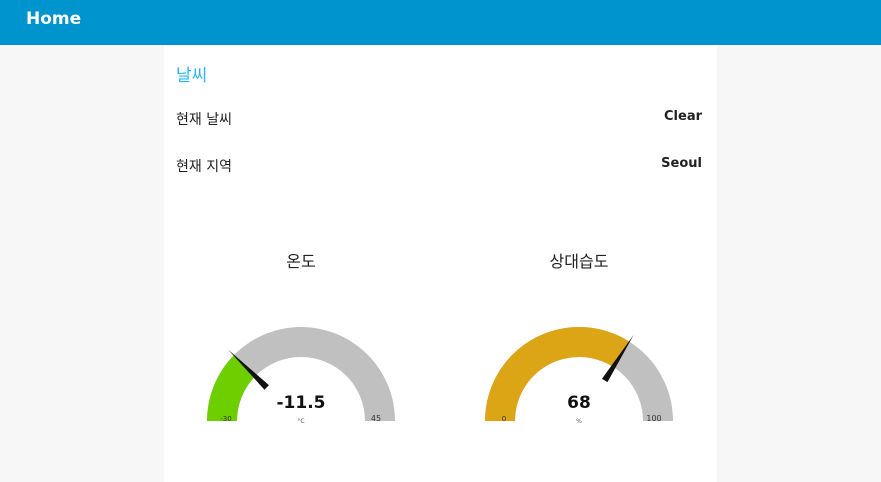 This screenshot has height=482, width=881. I want to click on temperature-gauge-title: 온도, so click(301, 261).